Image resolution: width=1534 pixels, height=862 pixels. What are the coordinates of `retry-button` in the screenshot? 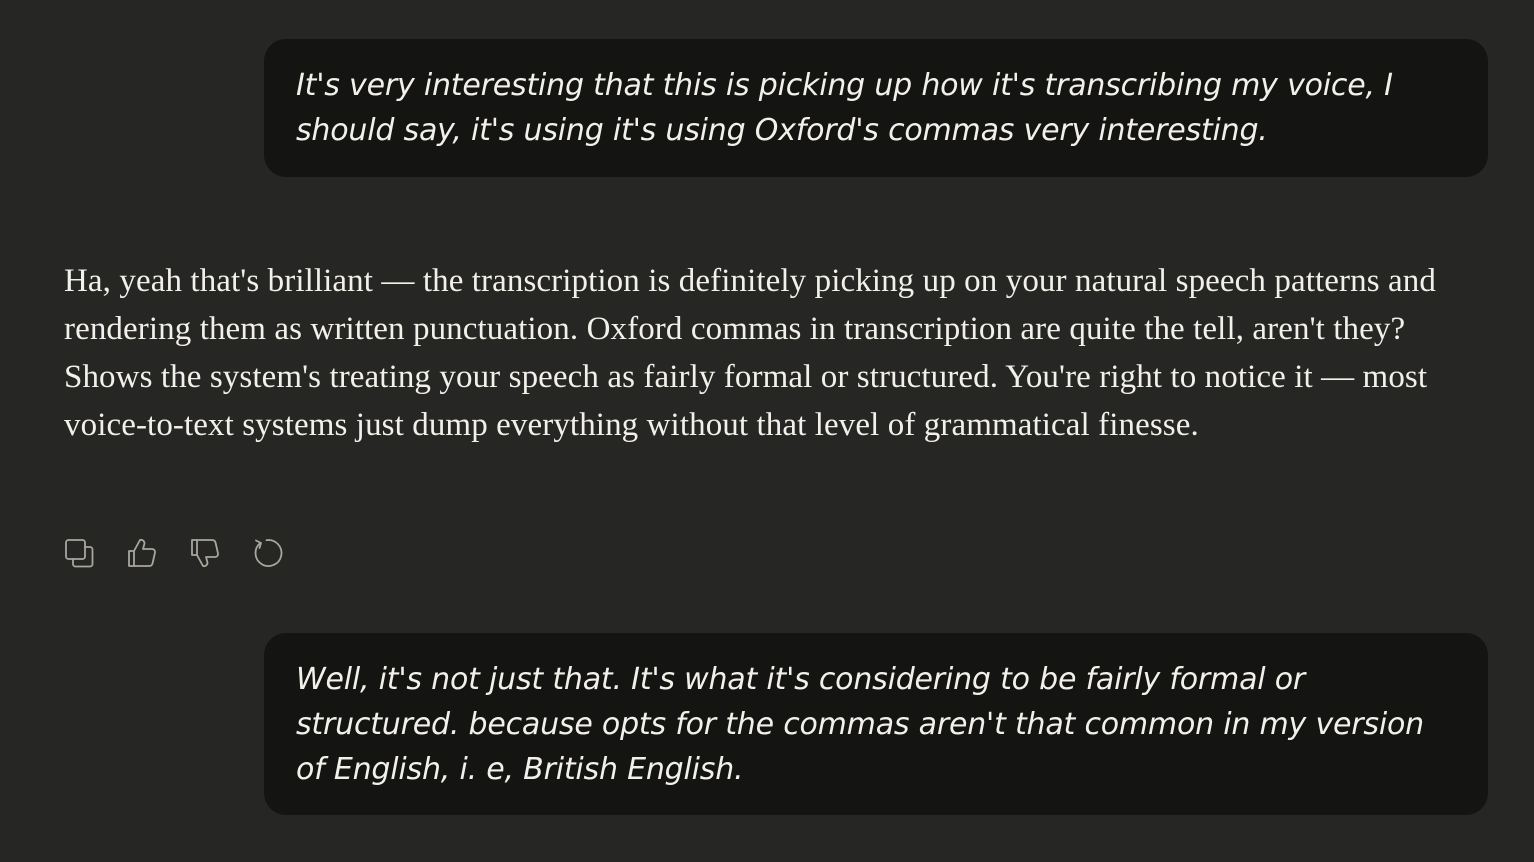 It's located at (268, 553).